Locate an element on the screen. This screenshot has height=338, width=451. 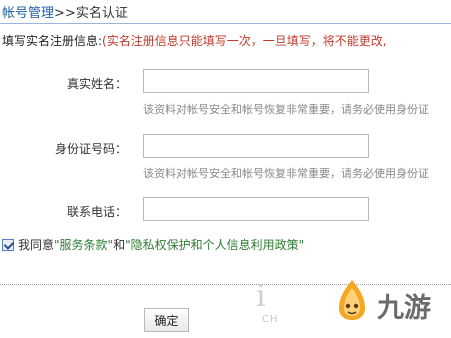
watermark-brand: 九游 is located at coordinates (404, 308).